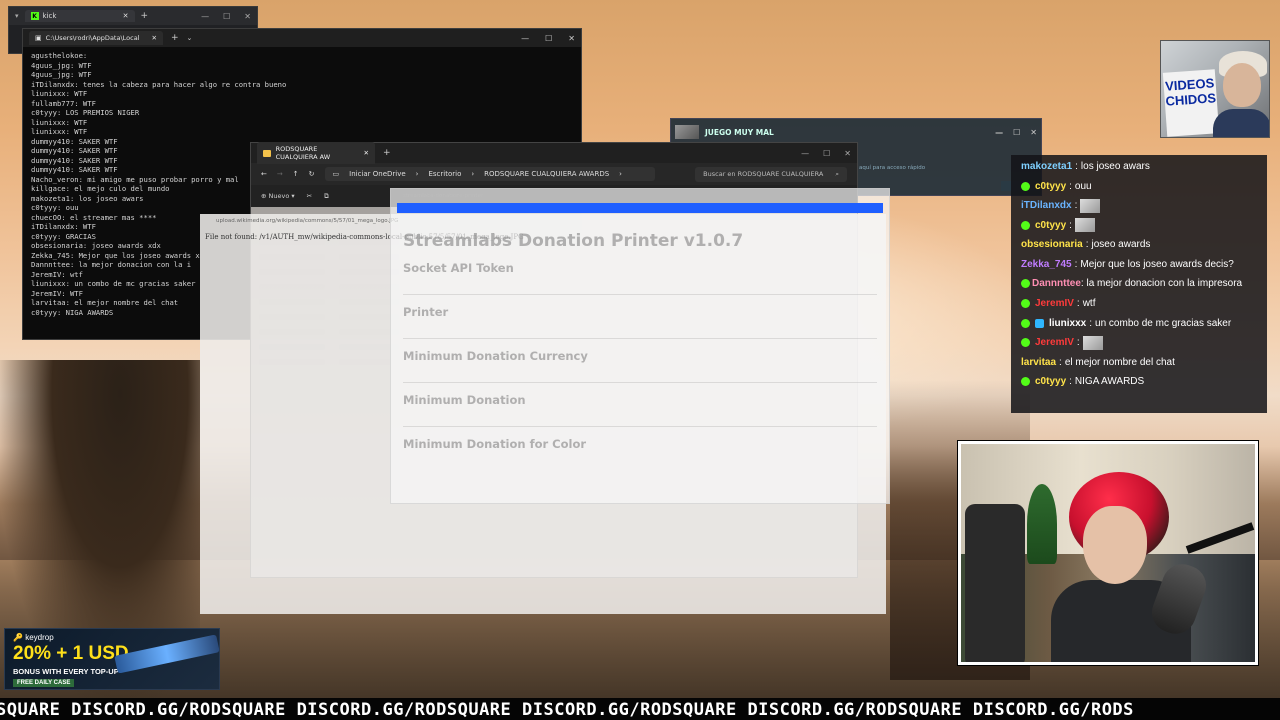  Describe the element at coordinates (1052, 245) in the screenshot. I see `chat-username: obsesionaria` at that location.